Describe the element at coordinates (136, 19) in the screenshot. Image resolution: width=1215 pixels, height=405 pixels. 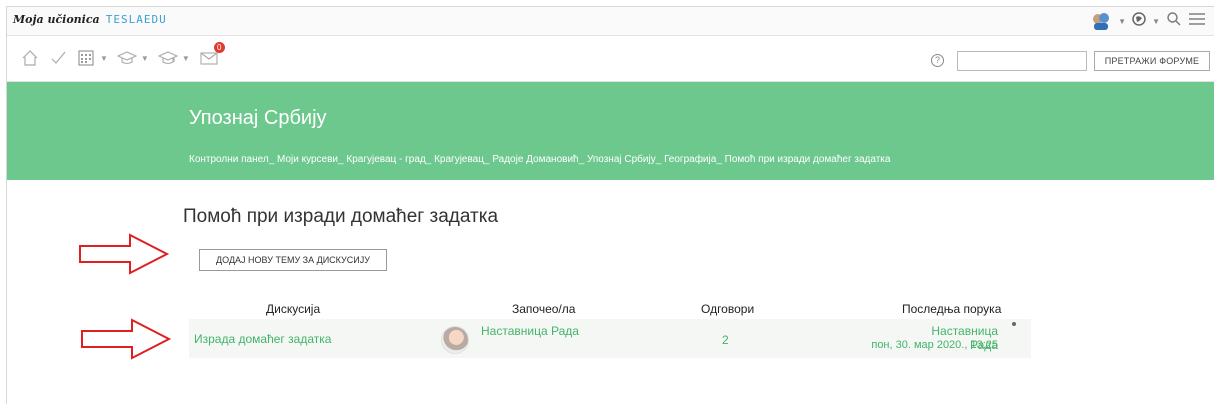
I see `logo-brand-text: TESLAEDU` at that location.